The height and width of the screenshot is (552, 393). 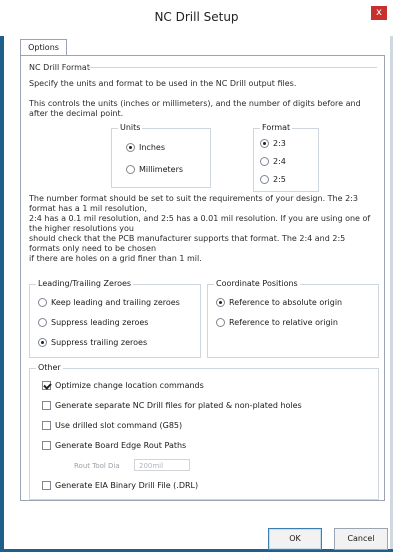 I want to click on close-icon: x, so click(x=379, y=12).